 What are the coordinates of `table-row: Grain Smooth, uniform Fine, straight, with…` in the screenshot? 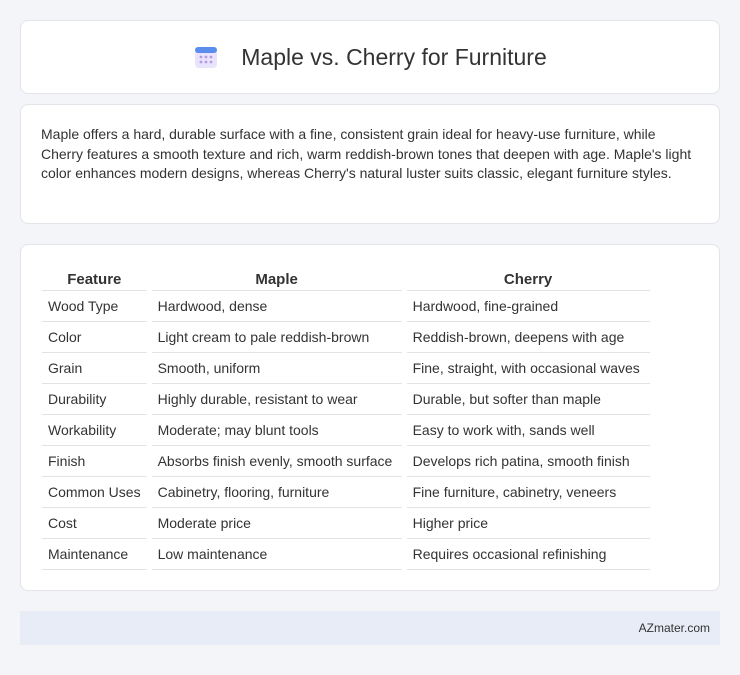 It's located at (346, 368).